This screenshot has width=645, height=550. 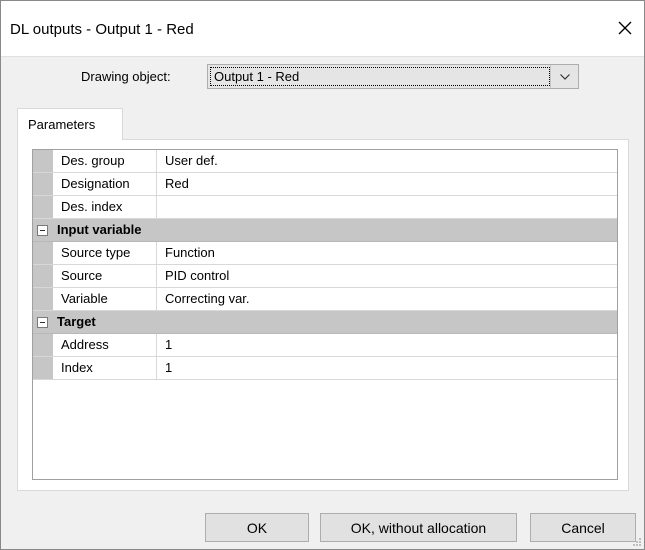 I want to click on table-row: Index 1, so click(x=325, y=368).